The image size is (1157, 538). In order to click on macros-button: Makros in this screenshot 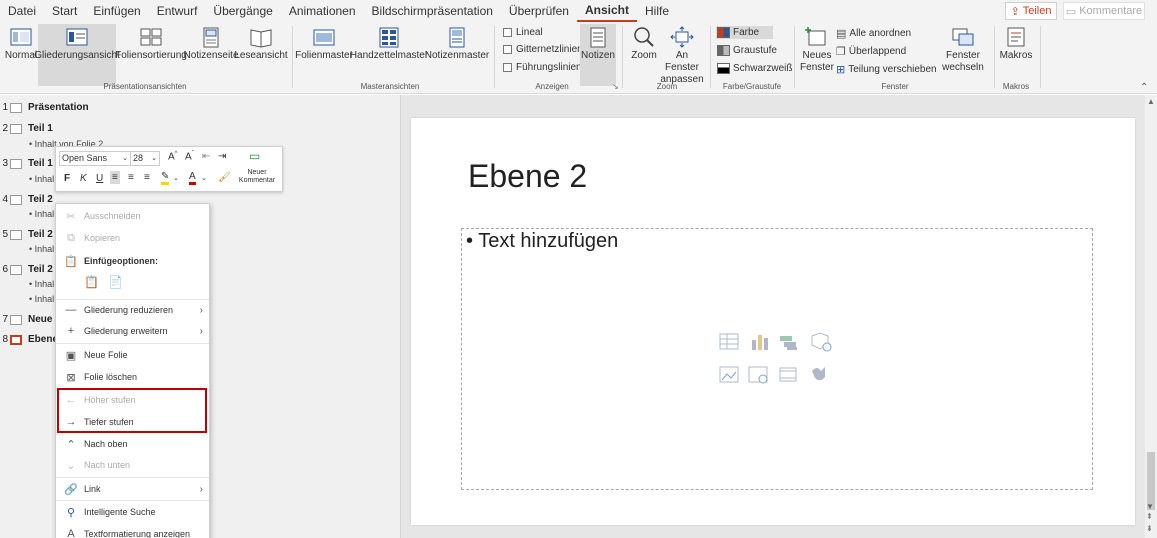, I will do `click(1016, 55)`.